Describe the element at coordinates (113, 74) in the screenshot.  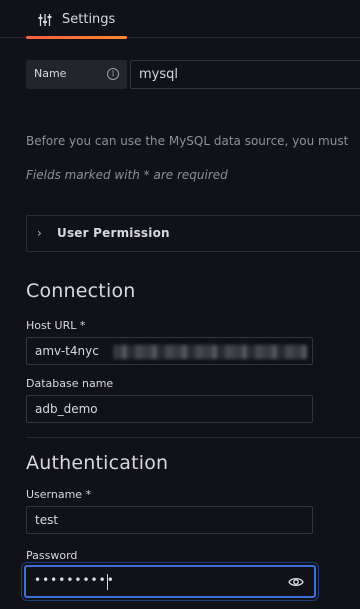
I see `info-icon: i` at that location.